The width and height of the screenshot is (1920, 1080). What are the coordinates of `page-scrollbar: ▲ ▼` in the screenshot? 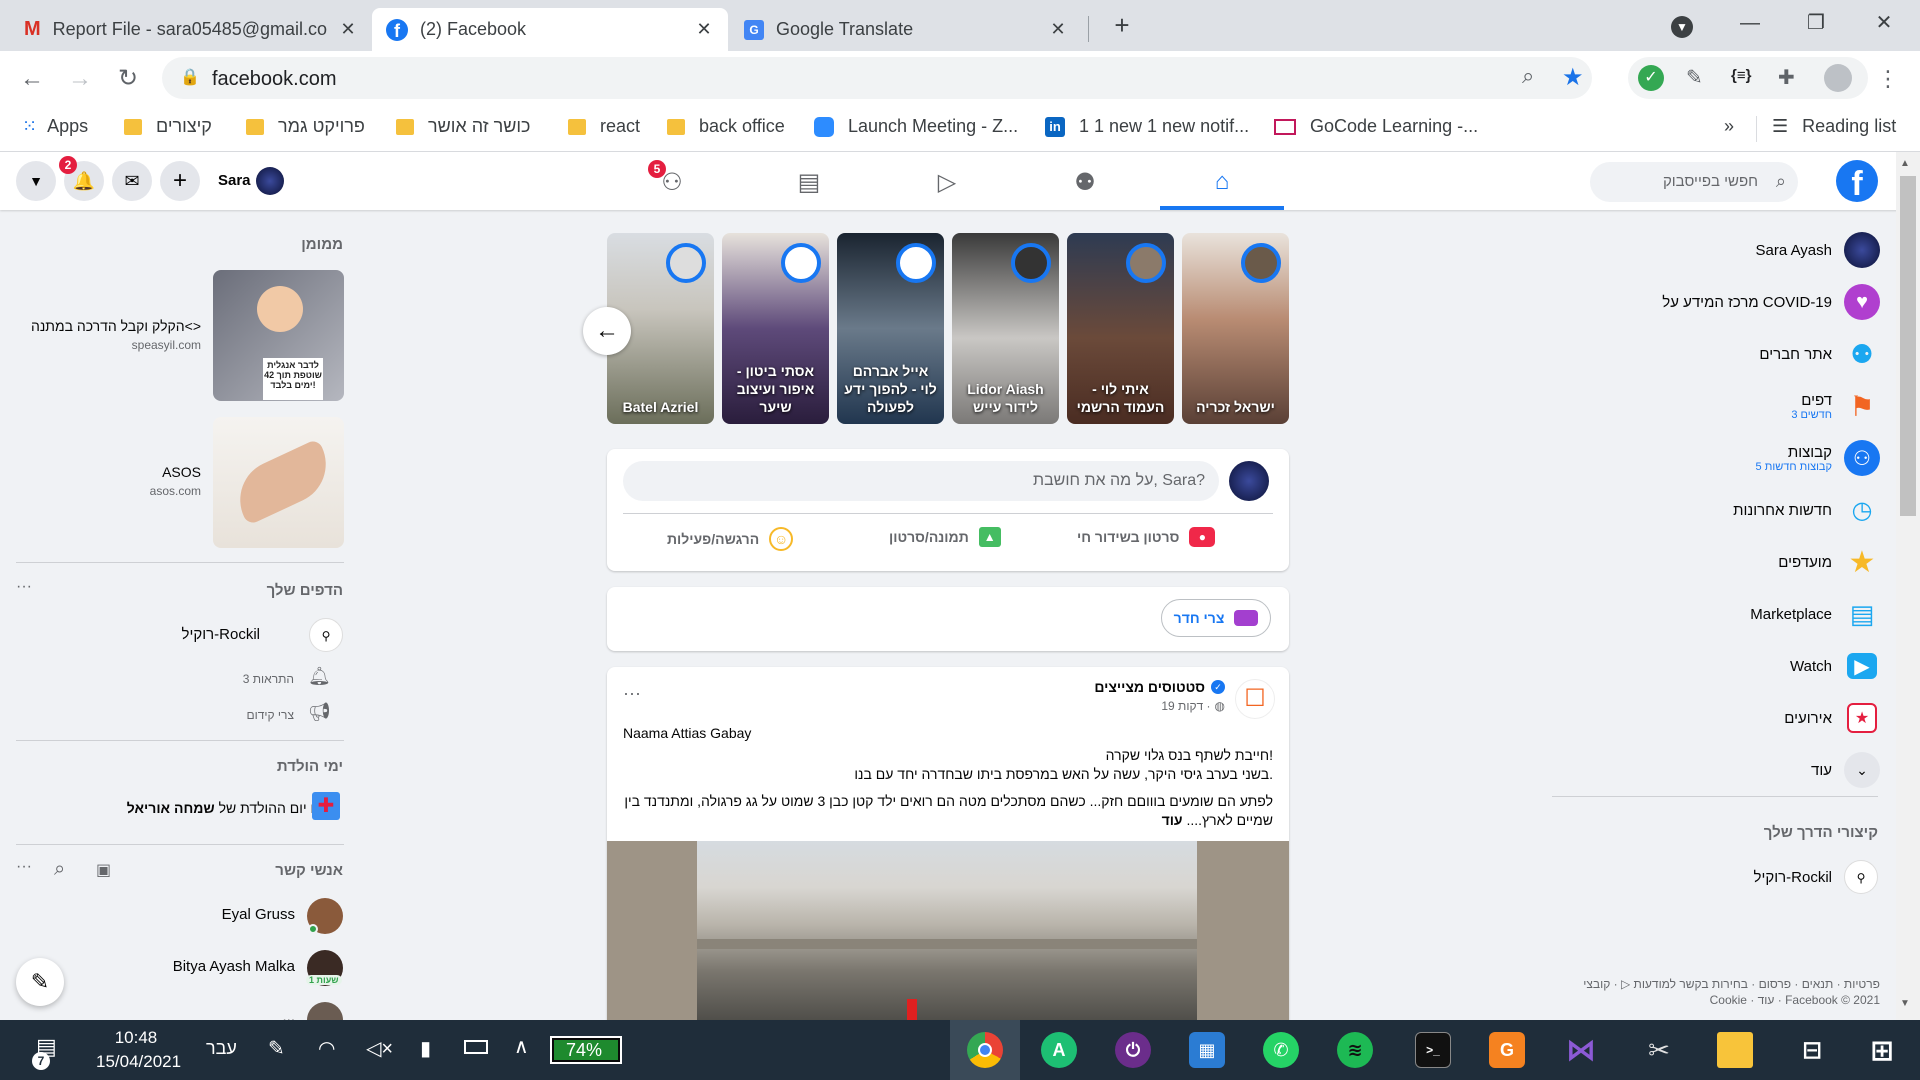 It's located at (1908, 586).